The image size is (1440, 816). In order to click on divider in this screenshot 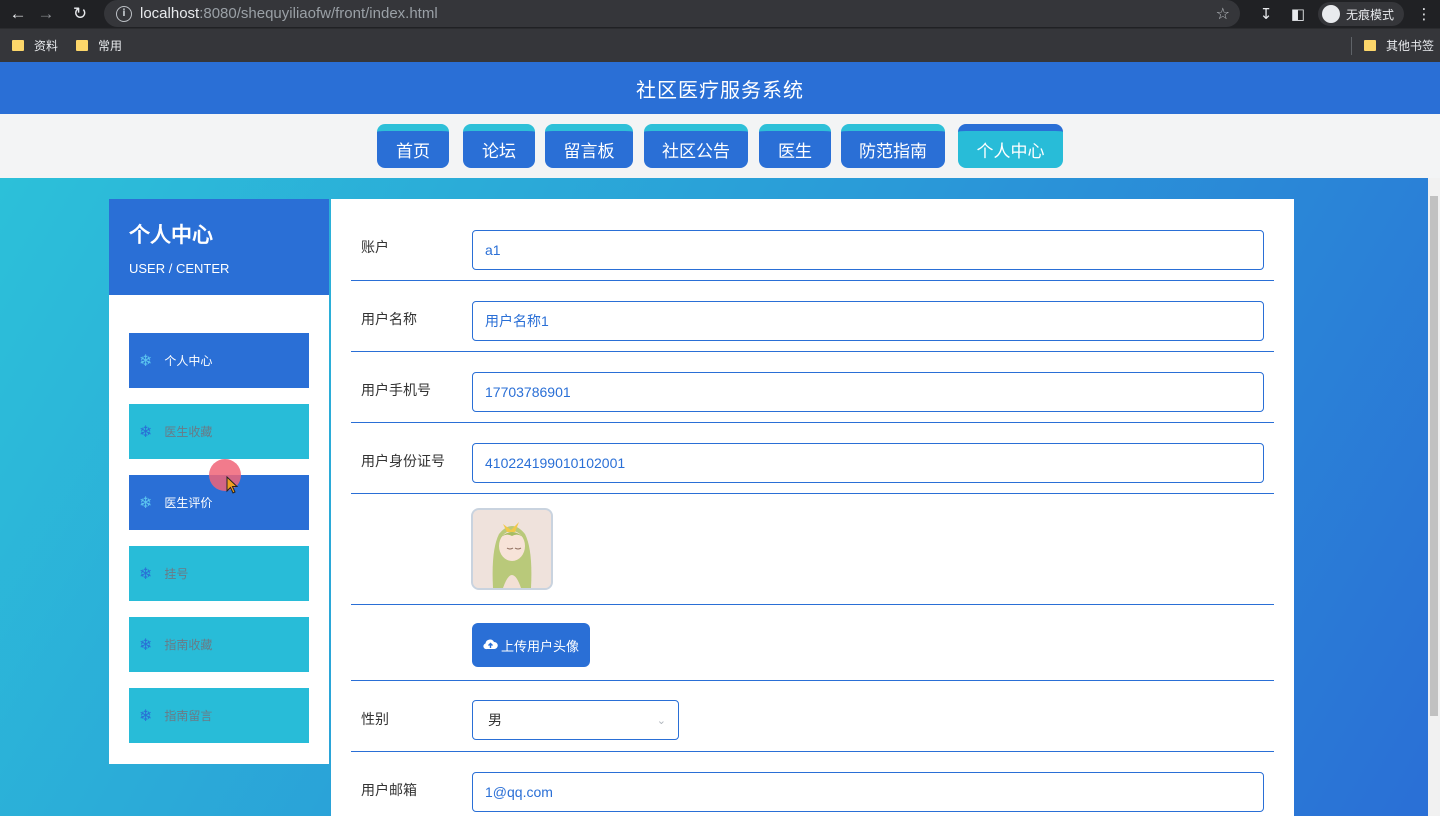, I will do `click(1351, 45)`.